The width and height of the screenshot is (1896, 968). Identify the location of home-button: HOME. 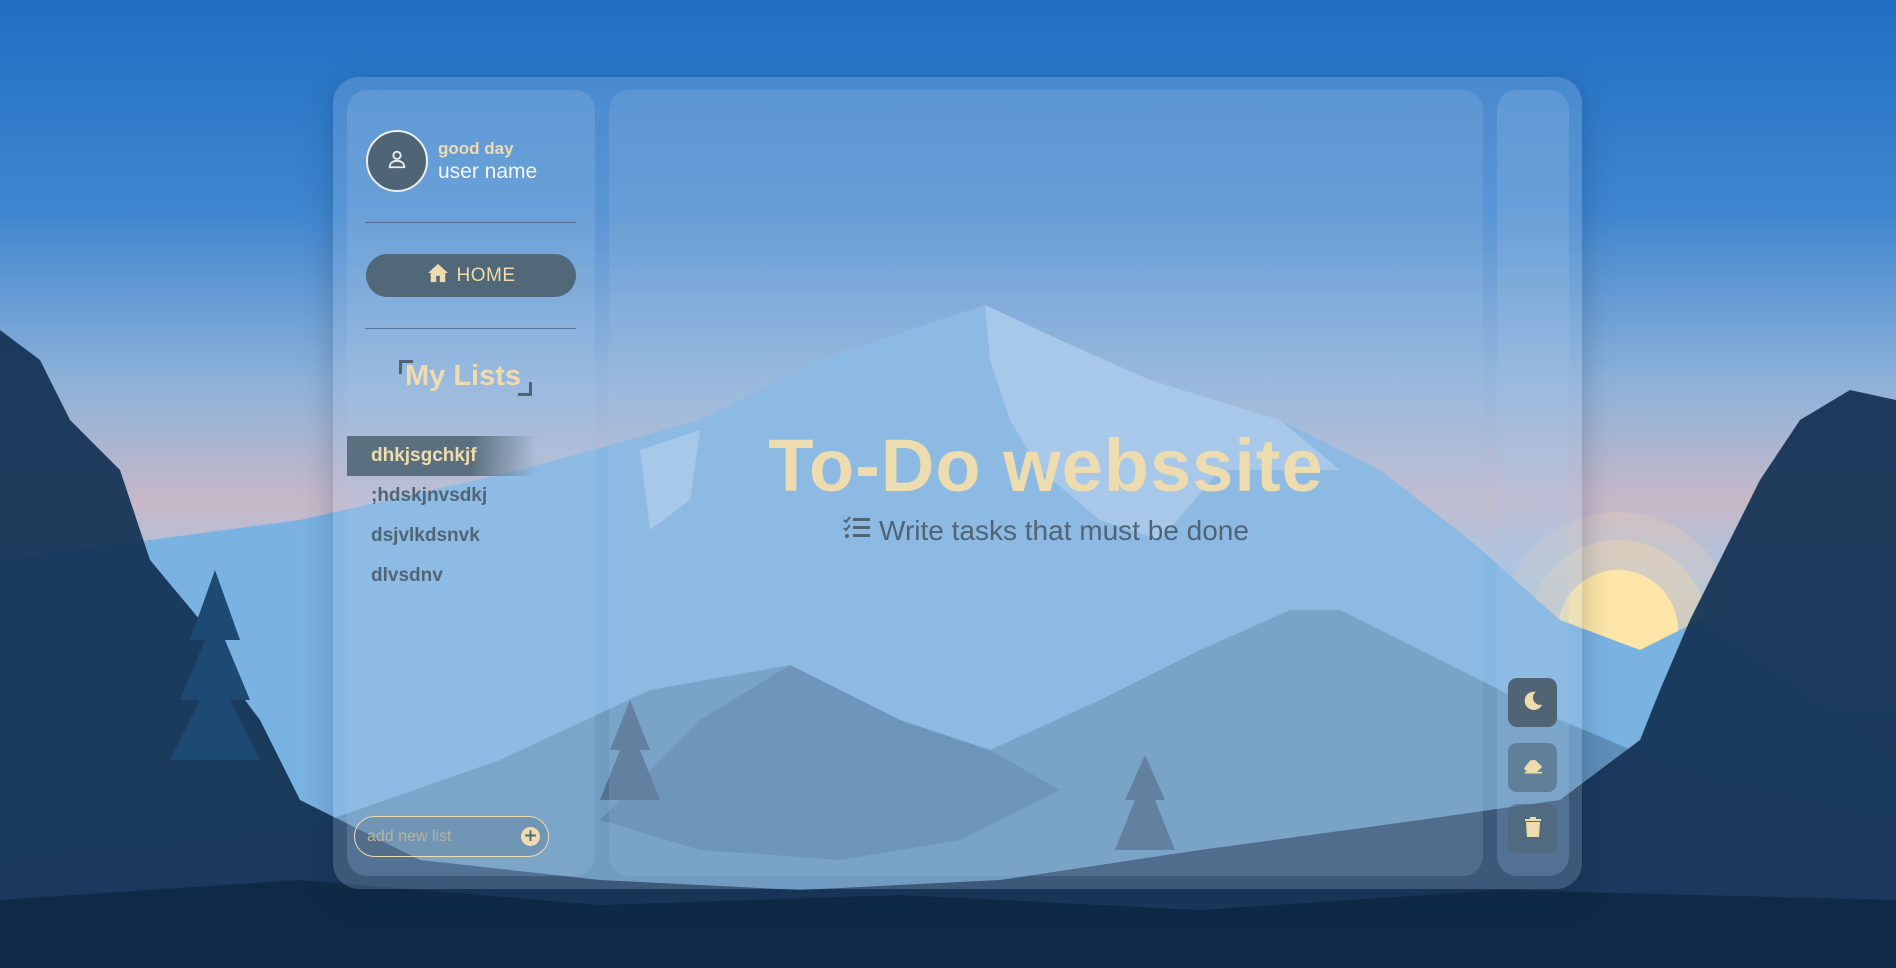
(471, 275).